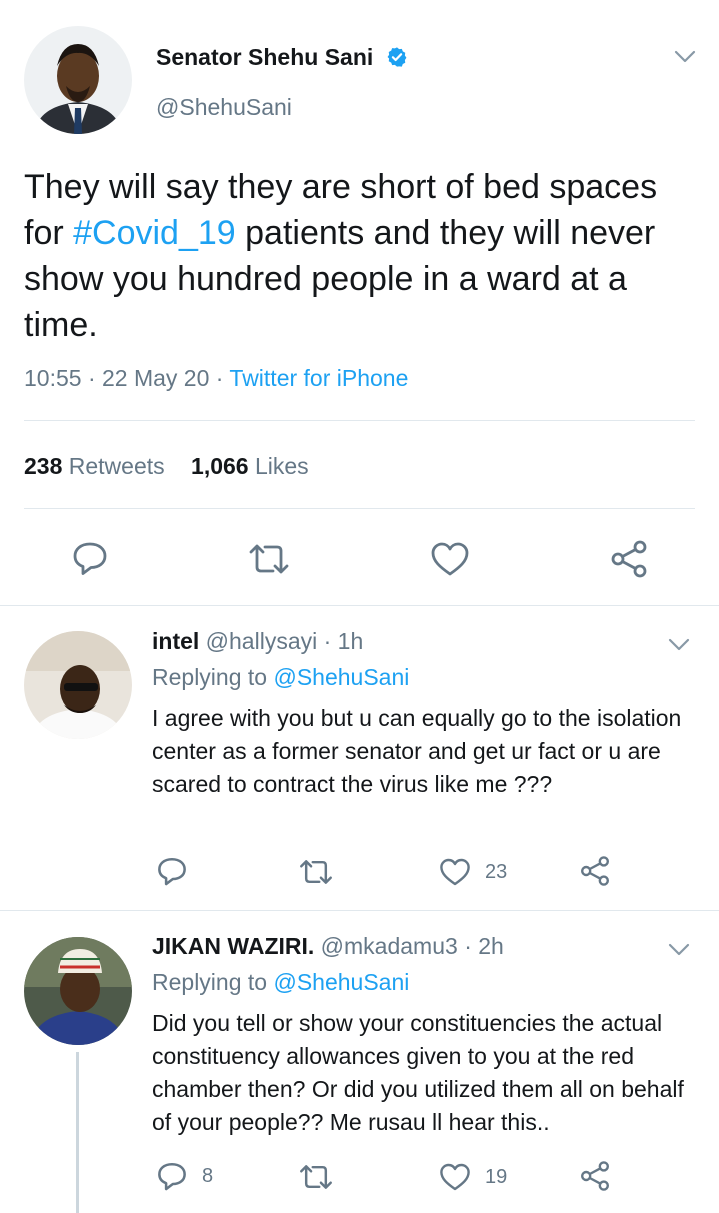 The height and width of the screenshot is (1213, 719). Describe the element at coordinates (484, 946) in the screenshot. I see `reply-age: · 2h` at that location.